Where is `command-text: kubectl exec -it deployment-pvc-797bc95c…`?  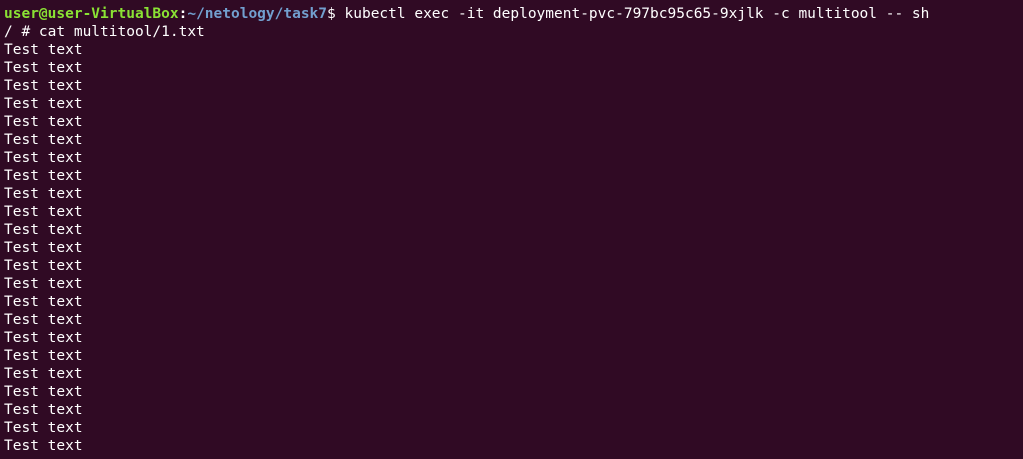 command-text: kubectl exec -it deployment-pvc-797bc95c… is located at coordinates (637, 14).